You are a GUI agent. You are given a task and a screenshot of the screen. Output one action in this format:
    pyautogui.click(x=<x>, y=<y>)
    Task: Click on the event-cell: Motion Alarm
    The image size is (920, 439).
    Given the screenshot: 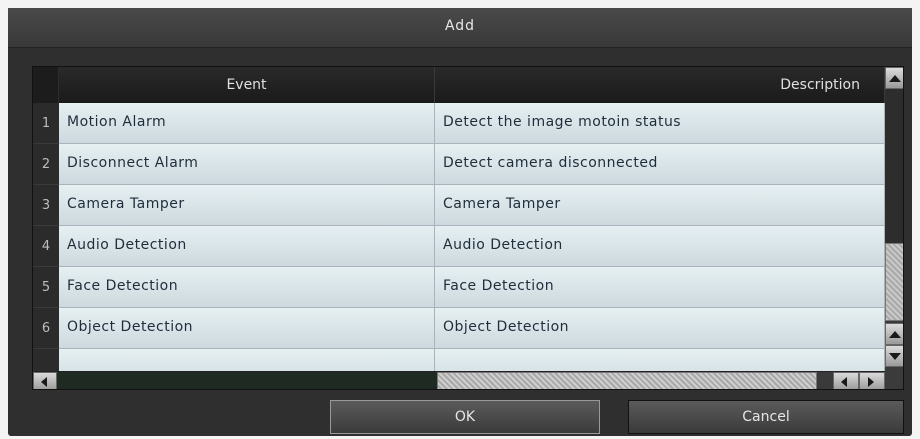 What is the action you would take?
    pyautogui.click(x=247, y=123)
    